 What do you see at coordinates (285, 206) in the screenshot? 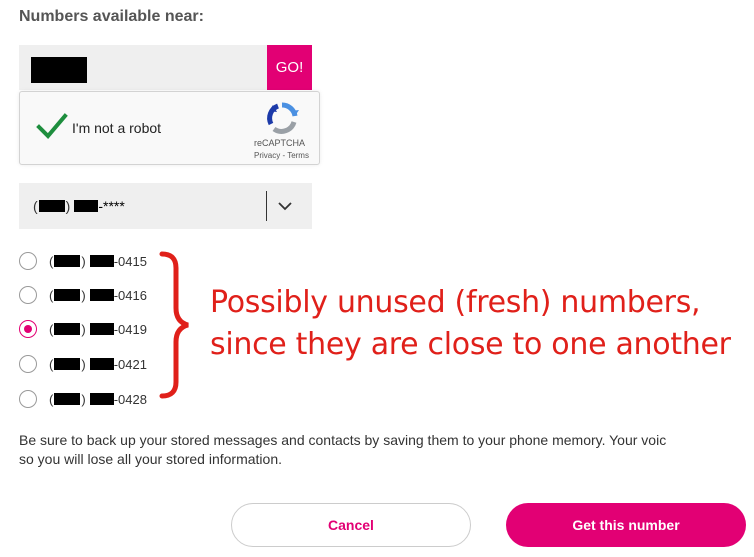
I see `chevron-down-icon` at bounding box center [285, 206].